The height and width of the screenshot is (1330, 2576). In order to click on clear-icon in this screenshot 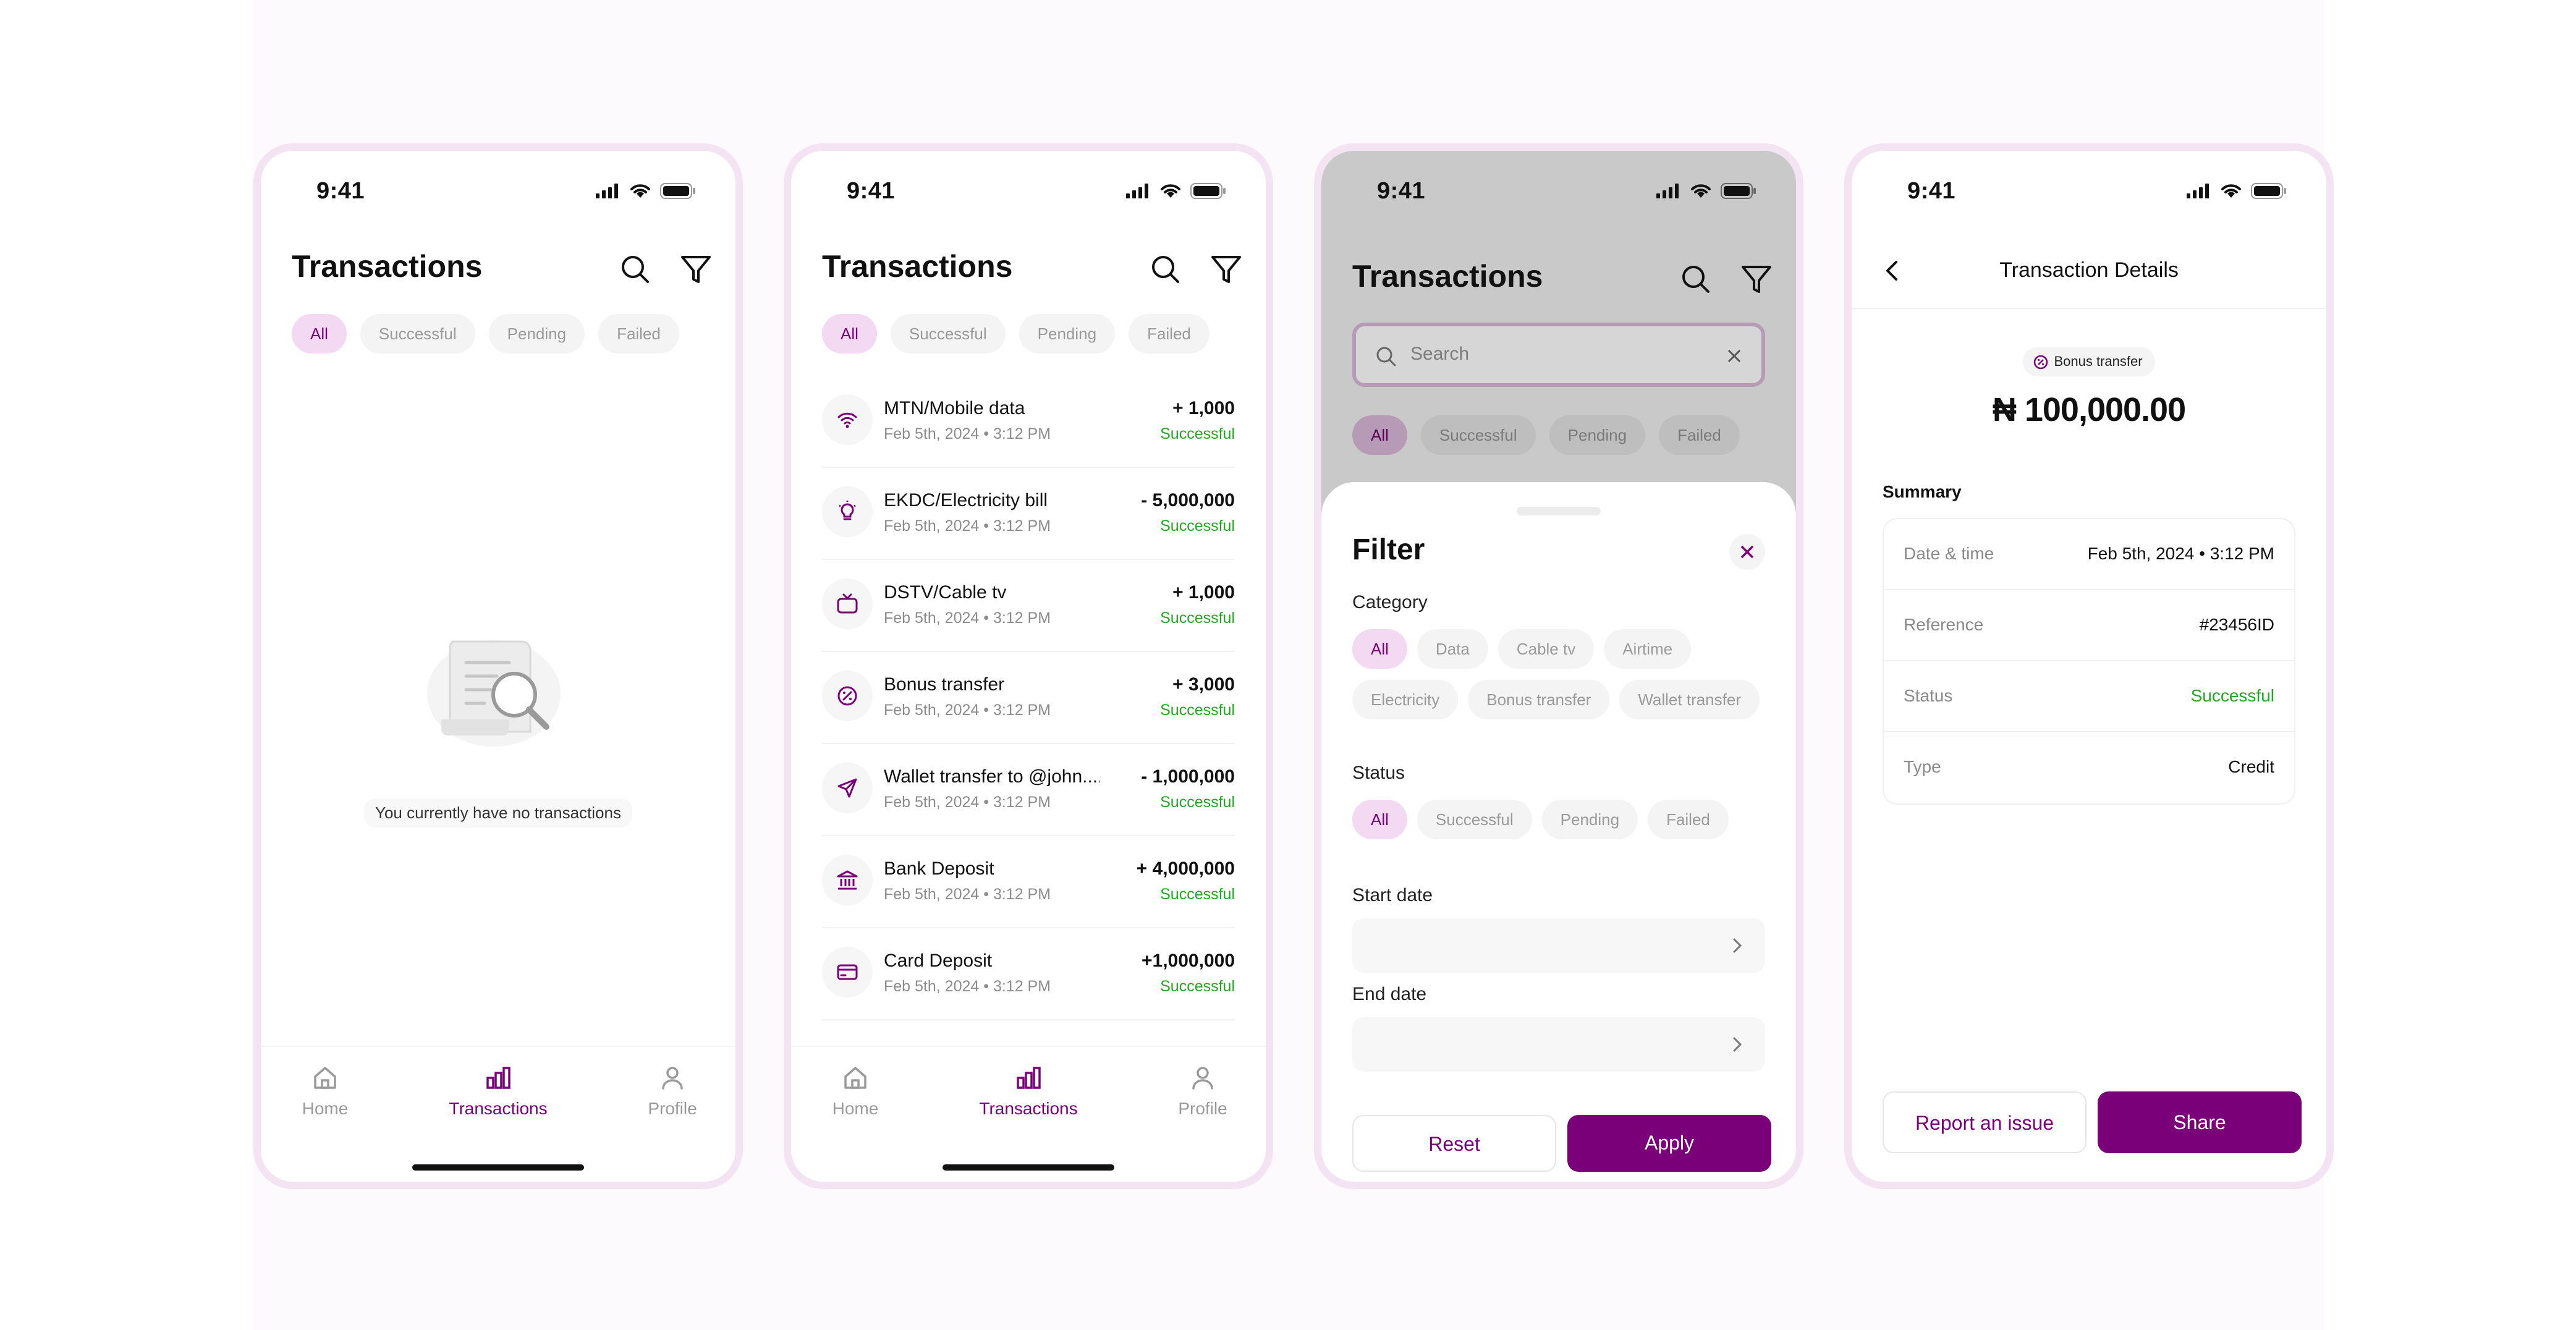, I will do `click(1734, 356)`.